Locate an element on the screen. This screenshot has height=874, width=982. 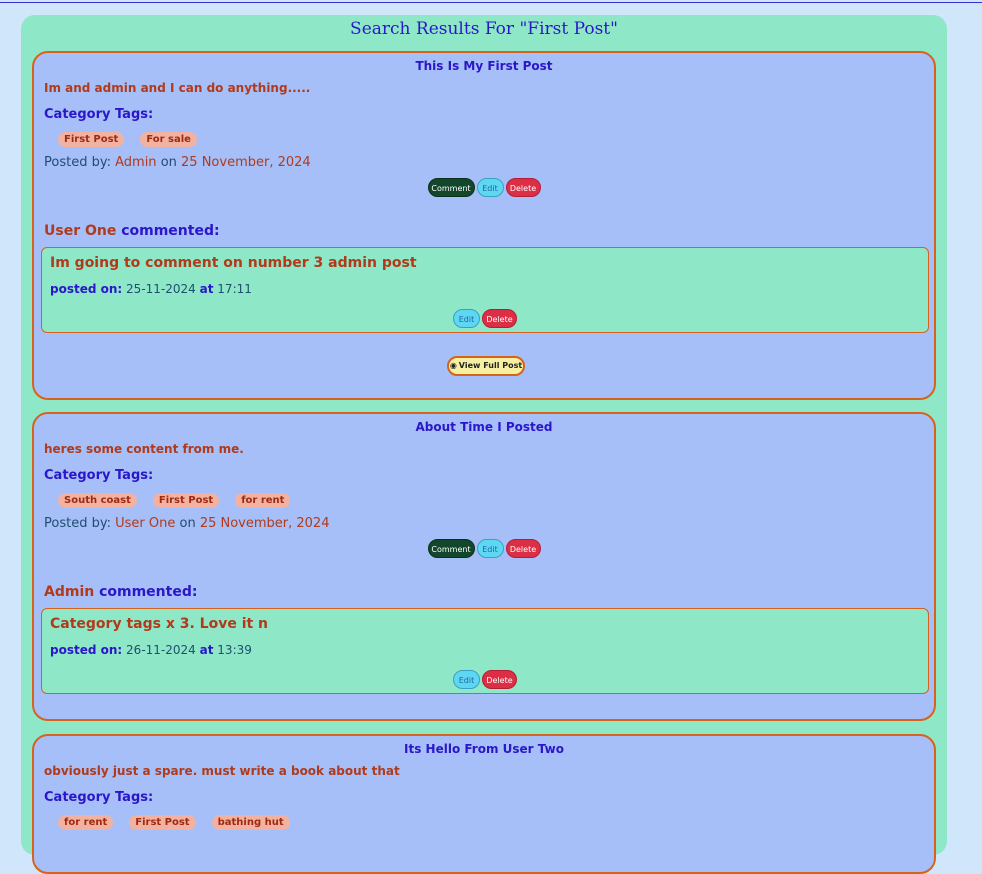
tag-list: South coast First Post for rent is located at coordinates (174, 500).